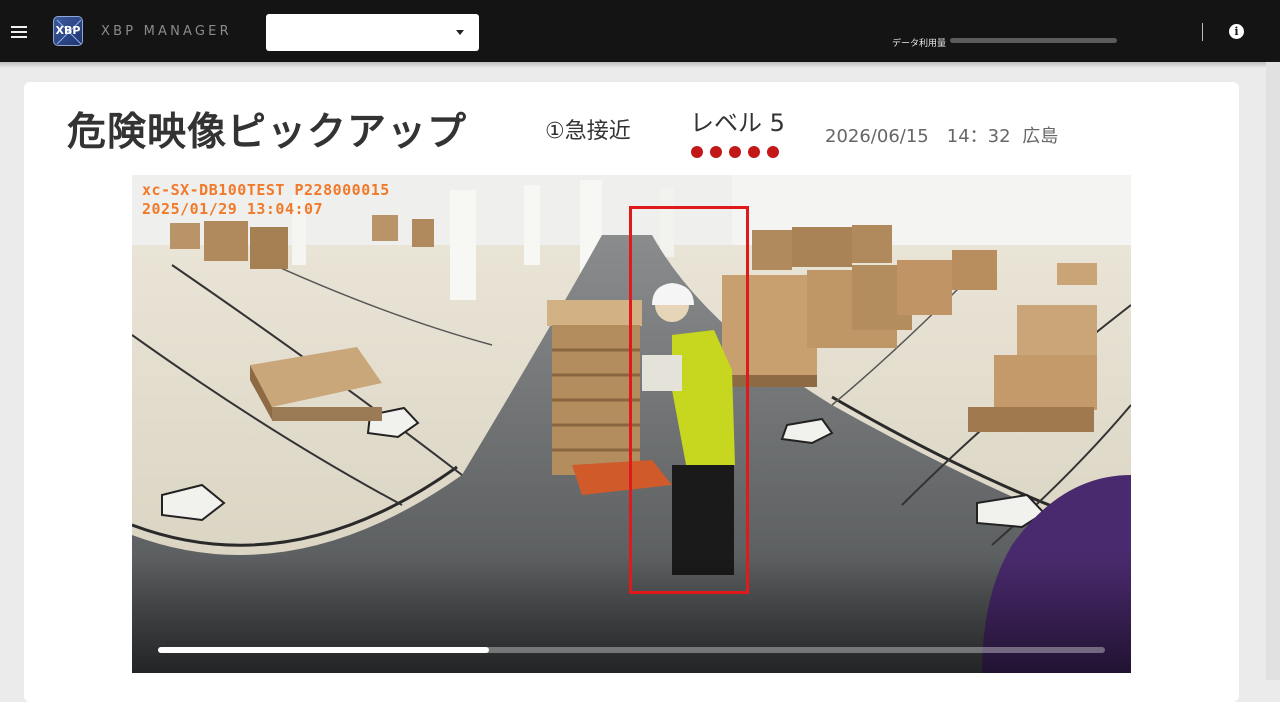 This screenshot has width=1280, height=702. Describe the element at coordinates (372, 32) in the screenshot. I see `site-select-dropdown` at that location.